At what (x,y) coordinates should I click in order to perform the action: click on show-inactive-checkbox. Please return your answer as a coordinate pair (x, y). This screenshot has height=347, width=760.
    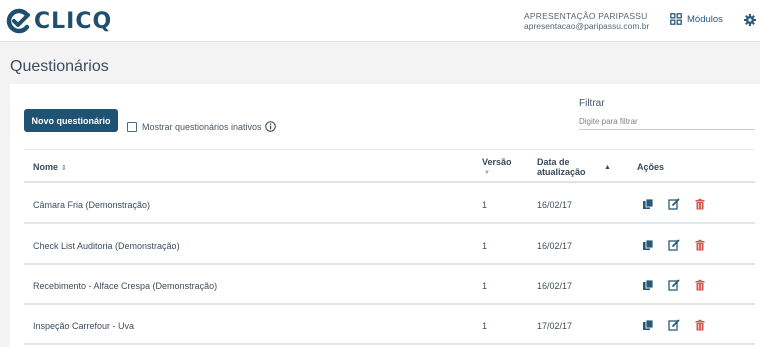
    Looking at the image, I should click on (132, 126).